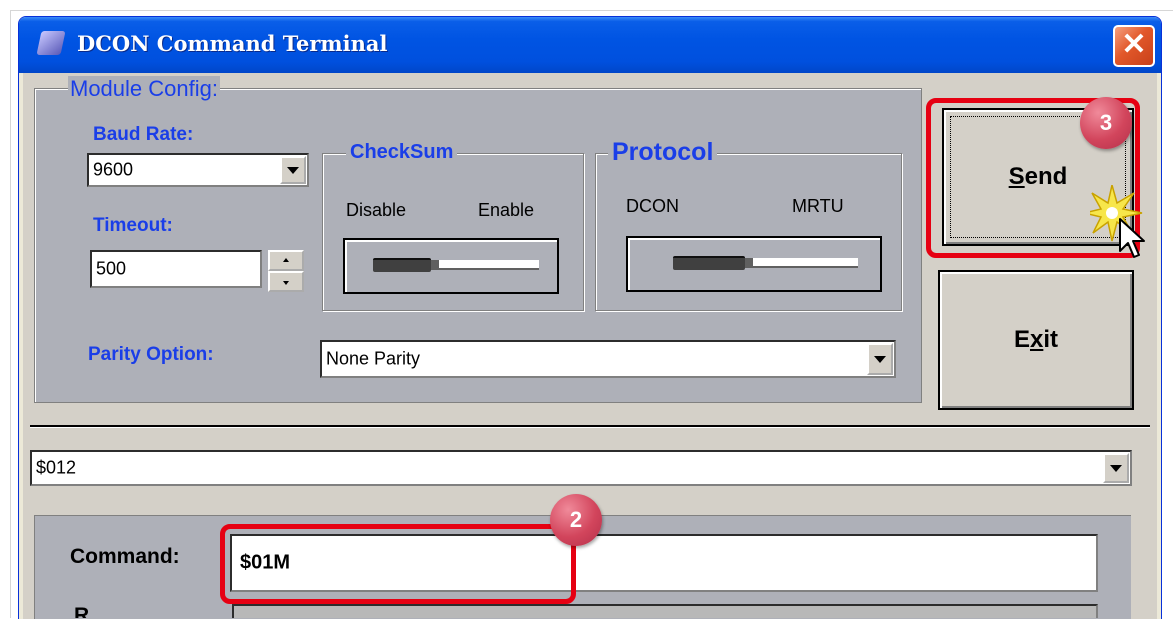  What do you see at coordinates (56, 467) in the screenshot?
I see `command-history-value: $012` at bounding box center [56, 467].